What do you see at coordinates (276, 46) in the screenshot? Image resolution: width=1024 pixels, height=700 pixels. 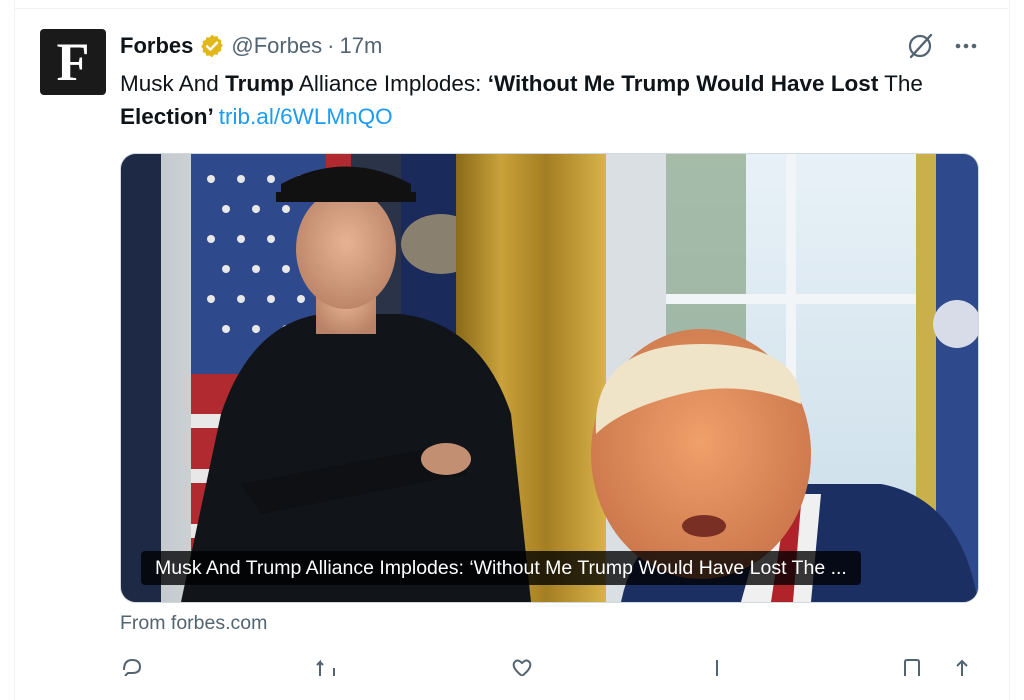 I see `author-handle: @Forbes` at bounding box center [276, 46].